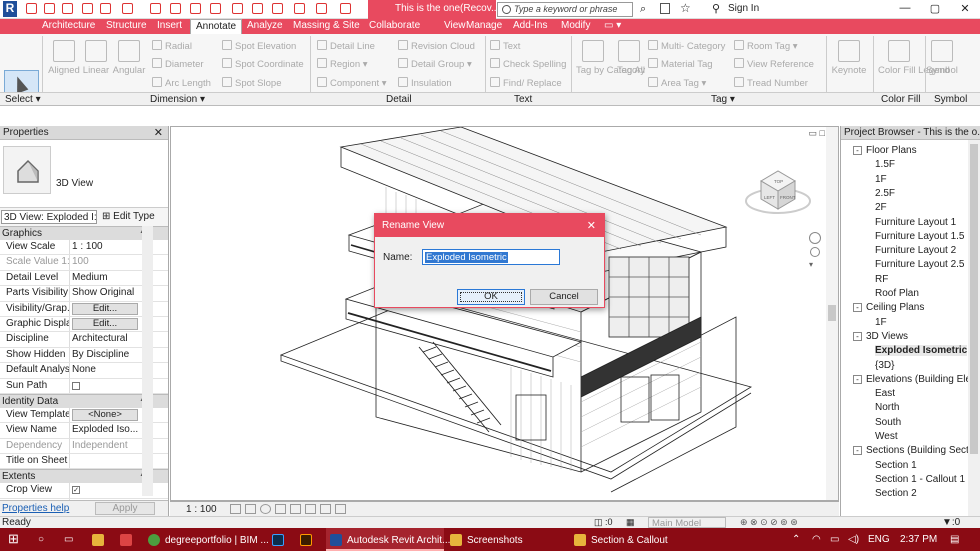 The image size is (980, 551). Describe the element at coordinates (326, 25) in the screenshot. I see `tab-massing-site: Massing & Site` at that location.